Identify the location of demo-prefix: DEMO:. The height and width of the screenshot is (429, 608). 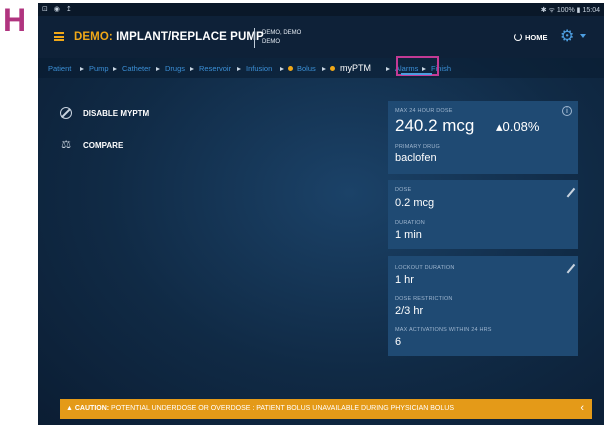
(93, 37).